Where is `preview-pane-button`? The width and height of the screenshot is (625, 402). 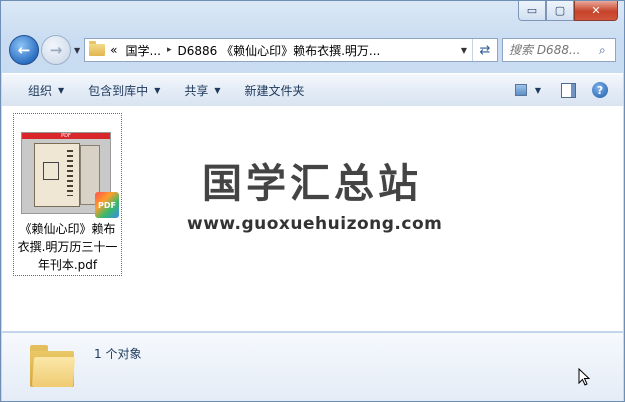
preview-pane-button is located at coordinates (568, 90).